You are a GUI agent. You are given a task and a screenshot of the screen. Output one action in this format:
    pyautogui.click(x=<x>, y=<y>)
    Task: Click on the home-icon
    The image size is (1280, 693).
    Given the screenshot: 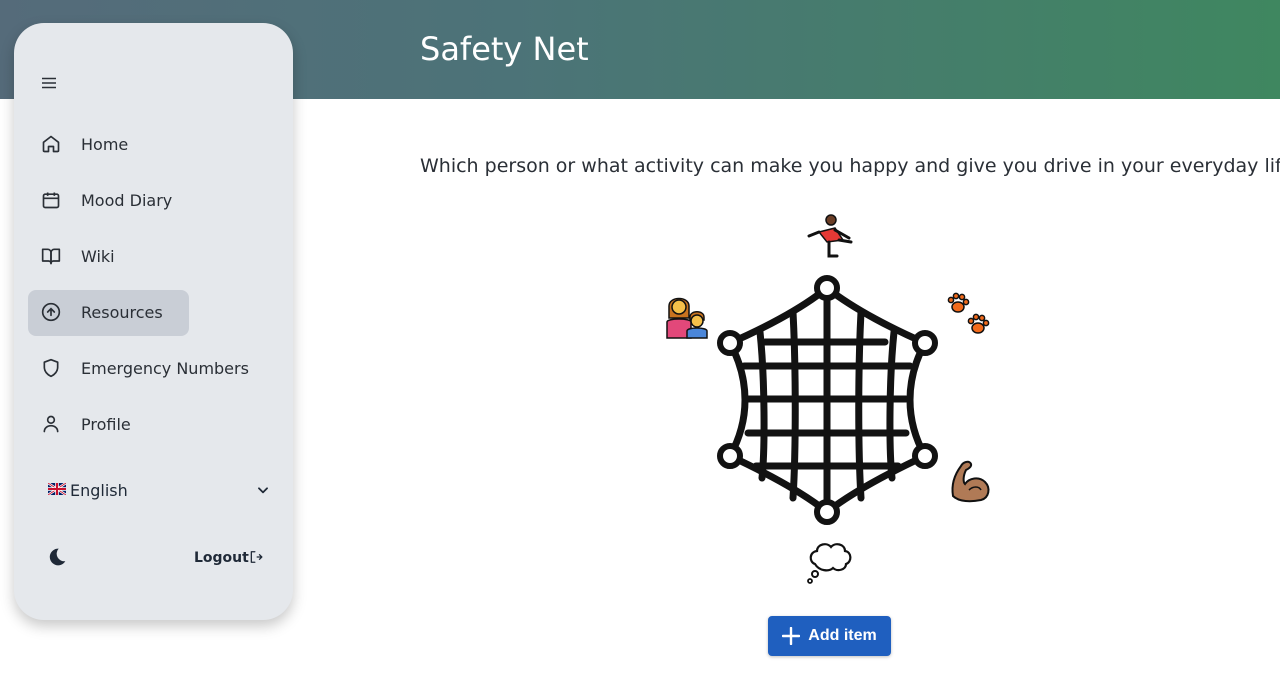 What is the action you would take?
    pyautogui.click(x=51, y=144)
    